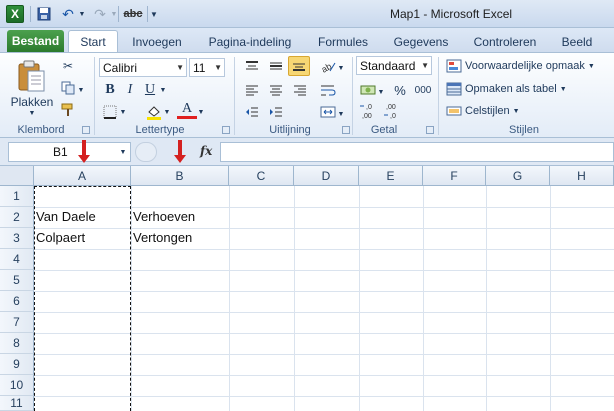  What do you see at coordinates (157, 42) in the screenshot?
I see `tab-invoegen: Invoegen` at bounding box center [157, 42].